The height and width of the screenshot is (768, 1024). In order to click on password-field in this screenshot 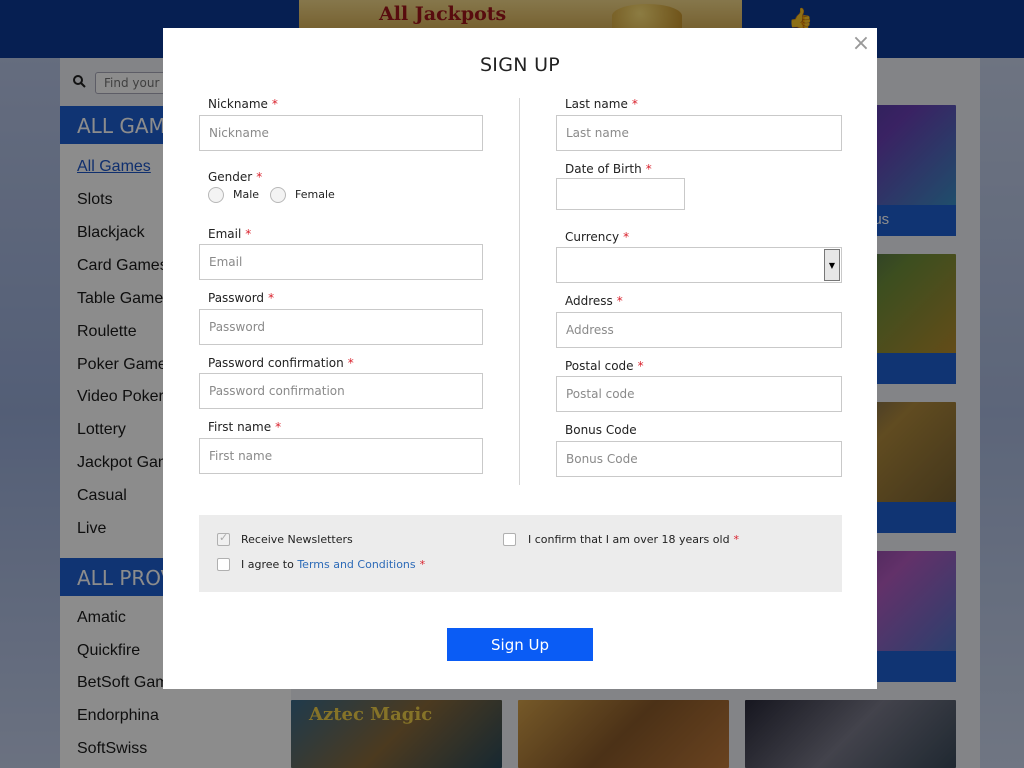, I will do `click(341, 327)`.